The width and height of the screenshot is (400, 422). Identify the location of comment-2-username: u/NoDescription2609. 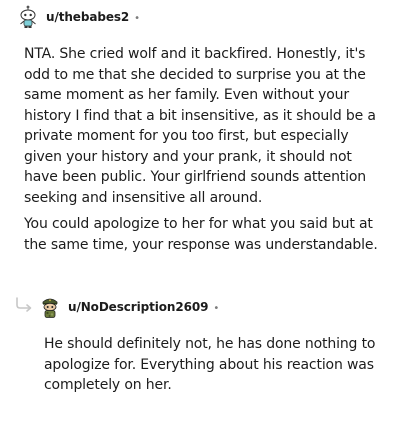
(138, 307).